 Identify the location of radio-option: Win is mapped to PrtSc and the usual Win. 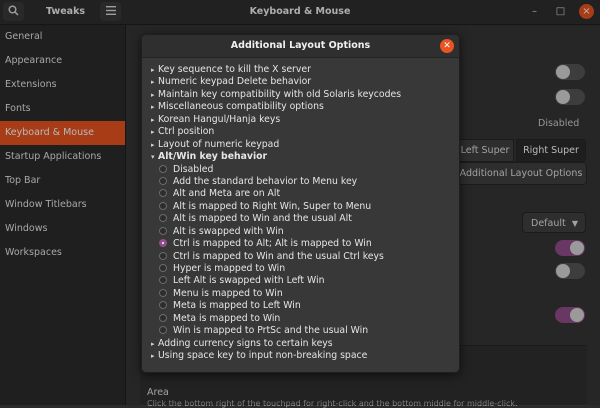
(300, 331).